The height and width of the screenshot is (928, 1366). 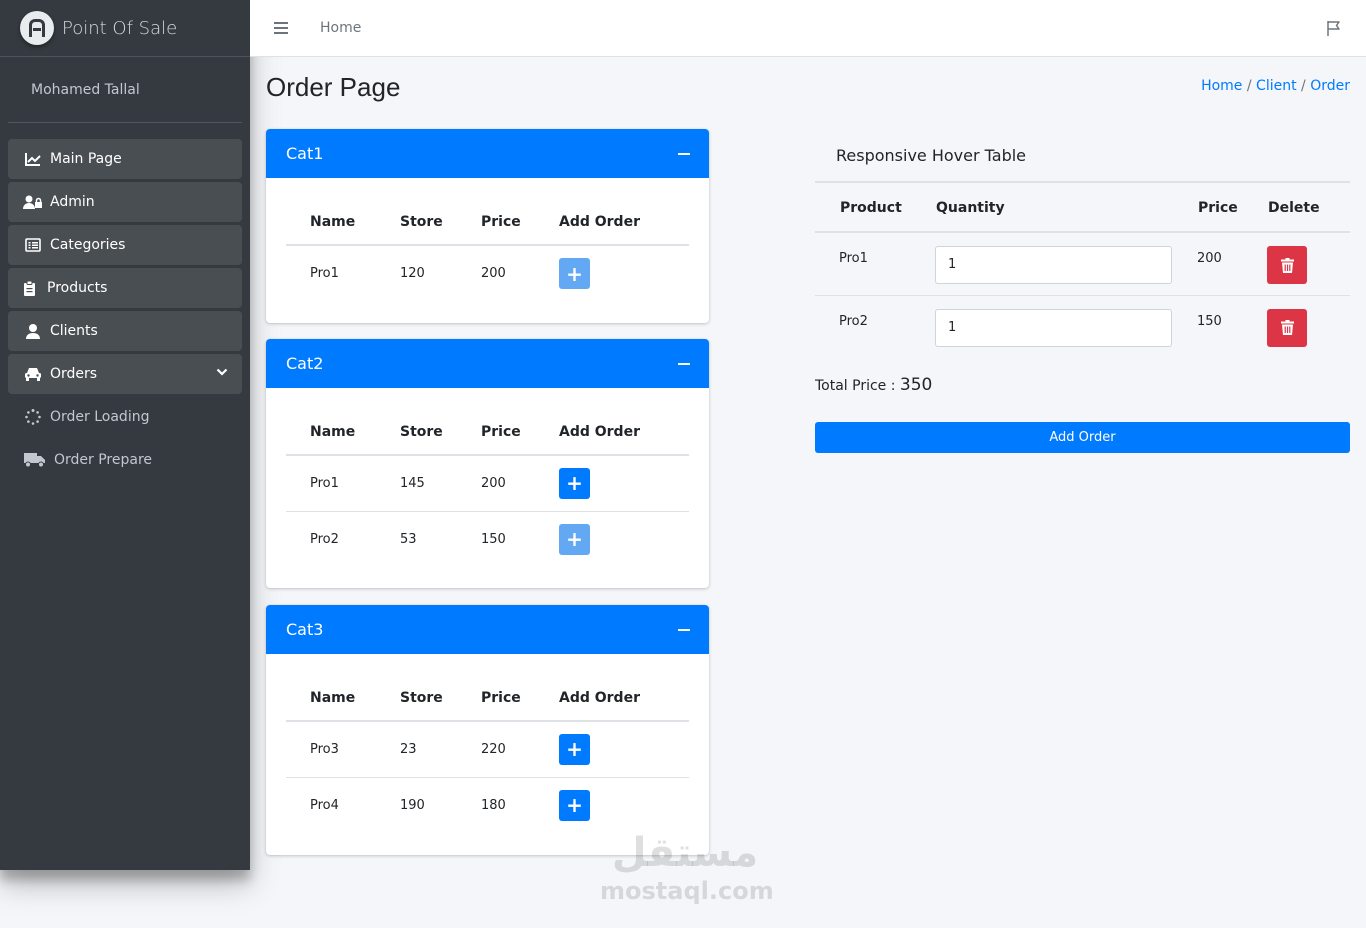 What do you see at coordinates (125, 374) in the screenshot?
I see `sidebar-item-orders: Orders` at bounding box center [125, 374].